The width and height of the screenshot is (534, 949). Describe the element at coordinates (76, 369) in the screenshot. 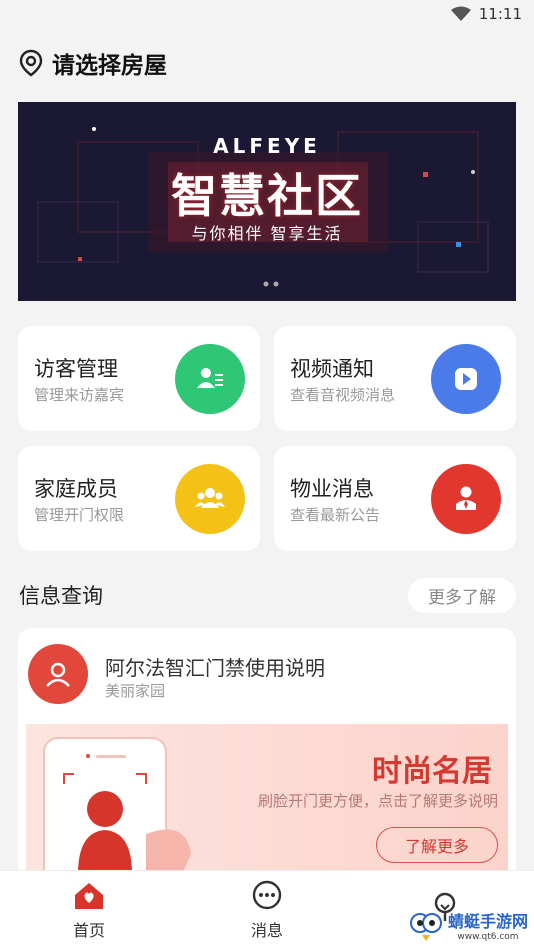

I see `card-title: 访客管理` at that location.